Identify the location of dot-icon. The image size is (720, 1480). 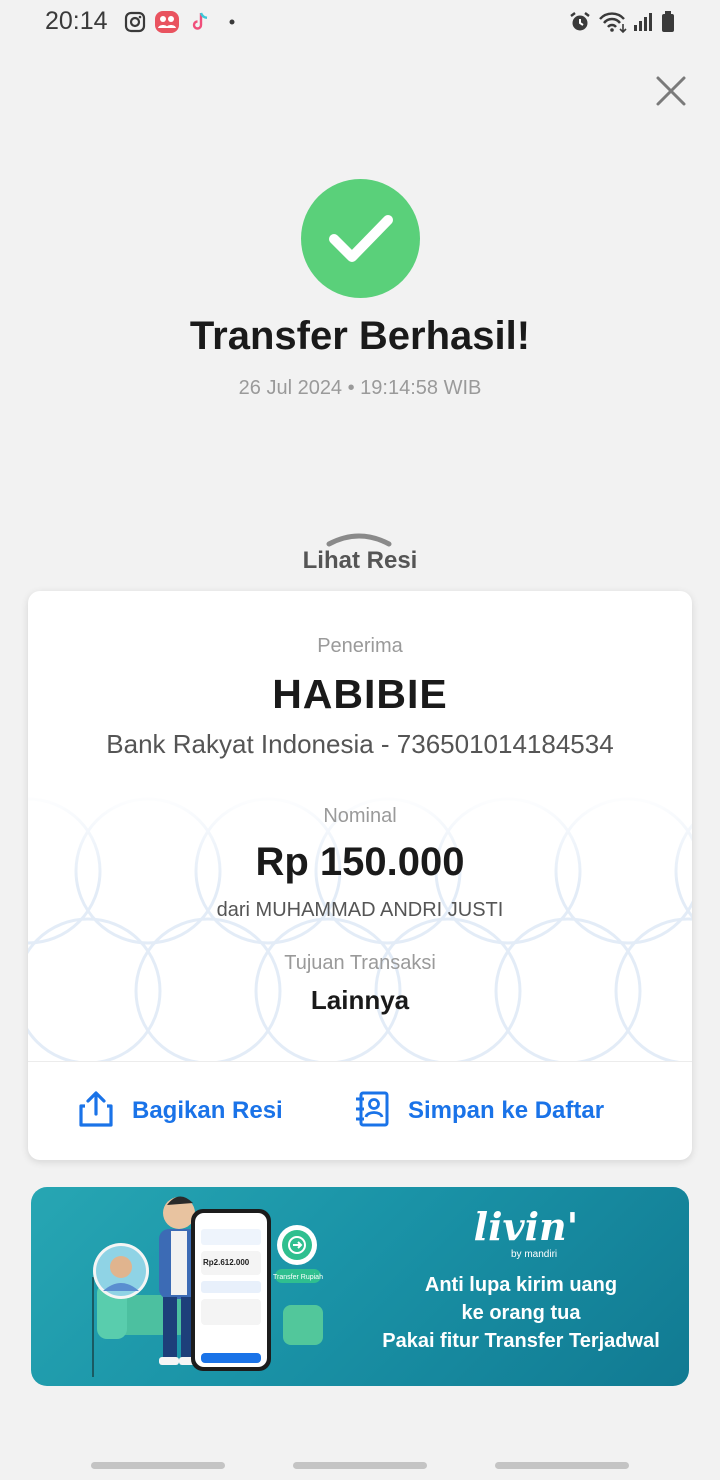
(238, 22).